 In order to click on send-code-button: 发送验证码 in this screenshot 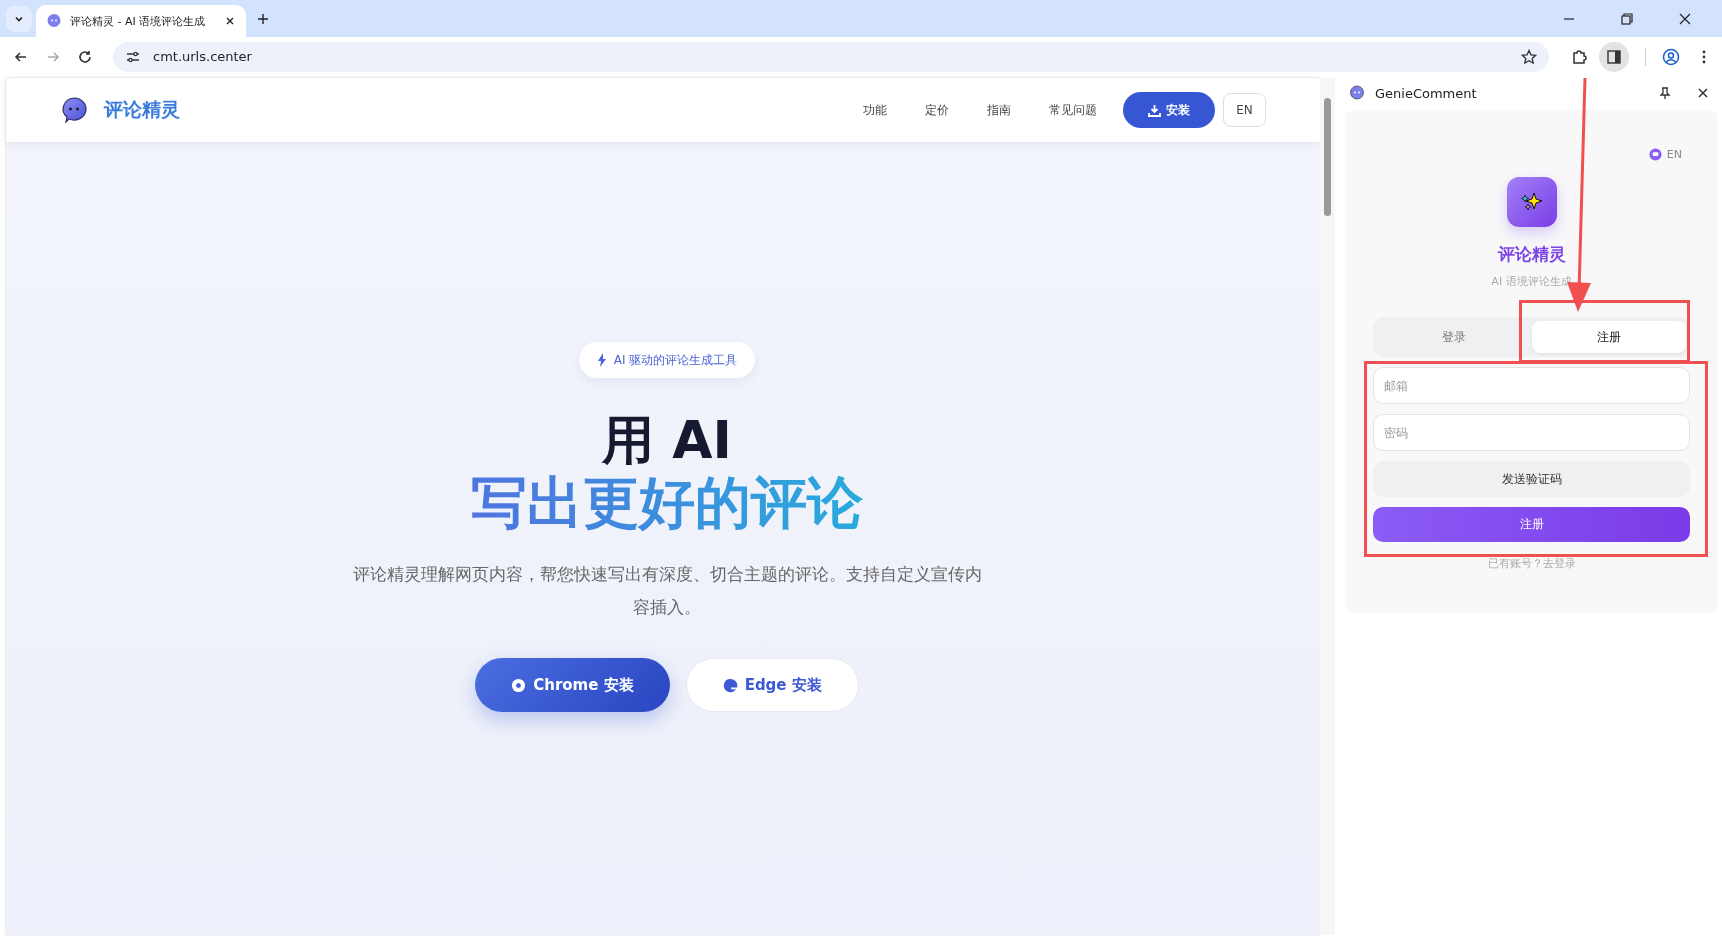, I will do `click(1531, 479)`.